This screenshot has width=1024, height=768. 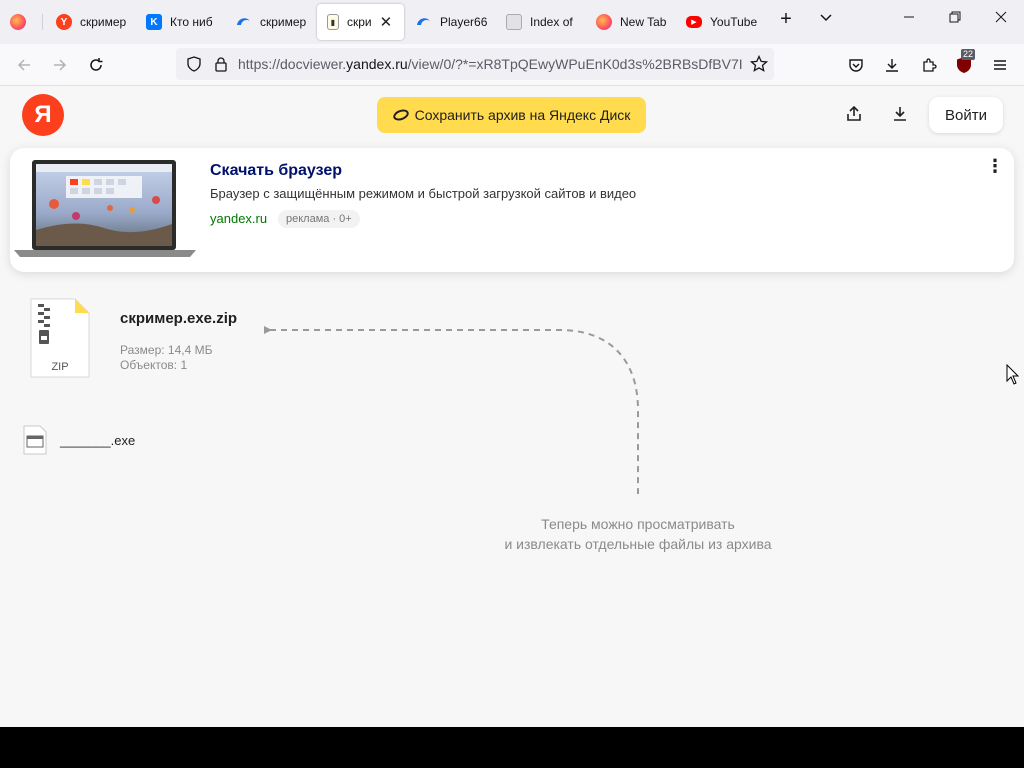 I want to click on extension-badge: 22, so click(x=968, y=54).